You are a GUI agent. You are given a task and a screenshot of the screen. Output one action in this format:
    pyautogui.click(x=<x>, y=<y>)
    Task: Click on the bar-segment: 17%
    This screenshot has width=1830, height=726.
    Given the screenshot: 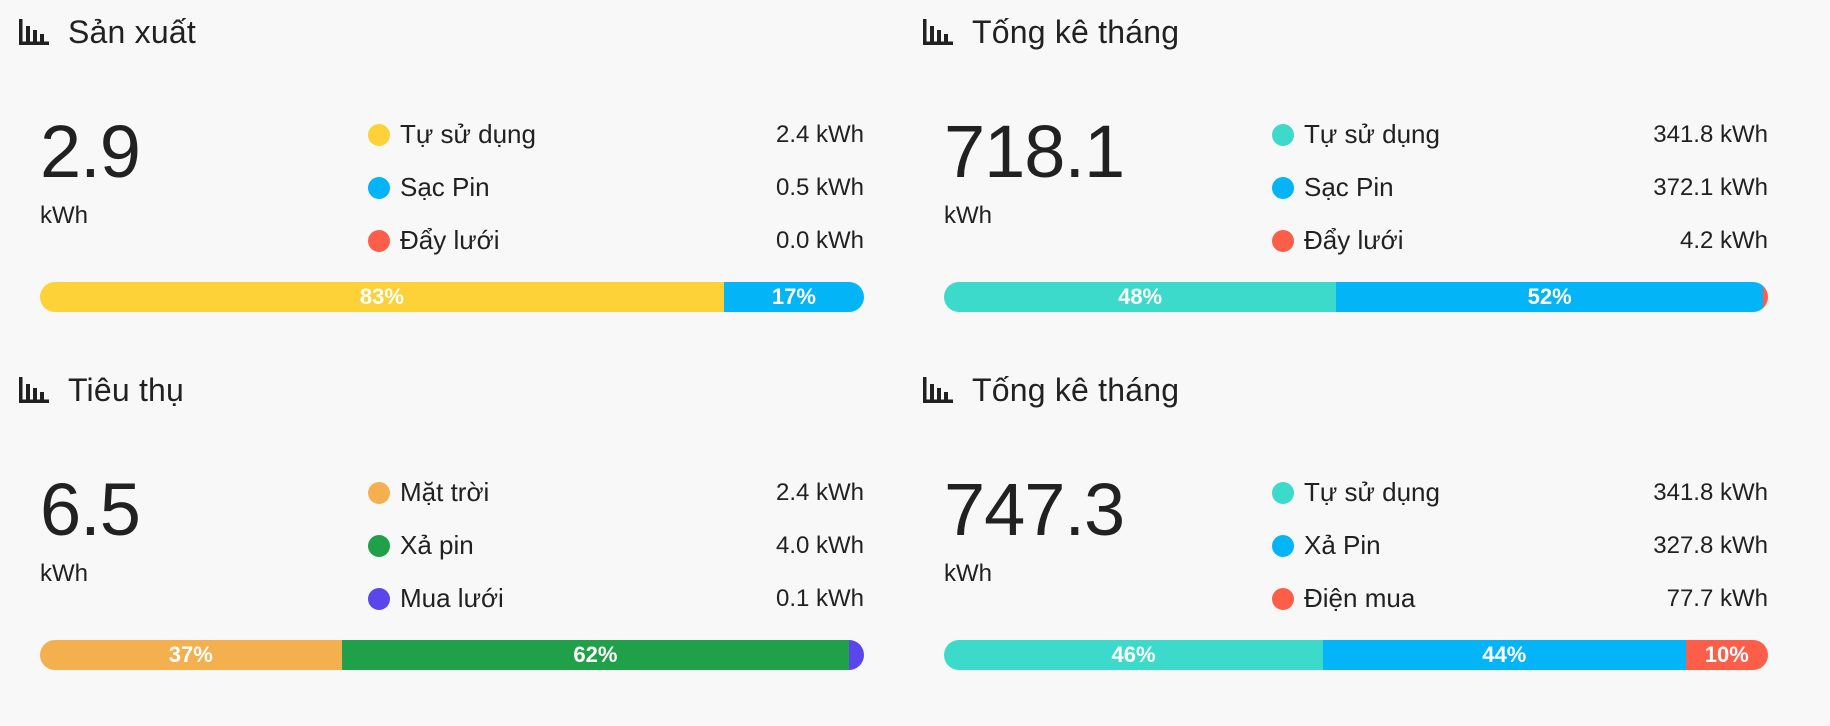 What is the action you would take?
    pyautogui.click(x=793, y=297)
    